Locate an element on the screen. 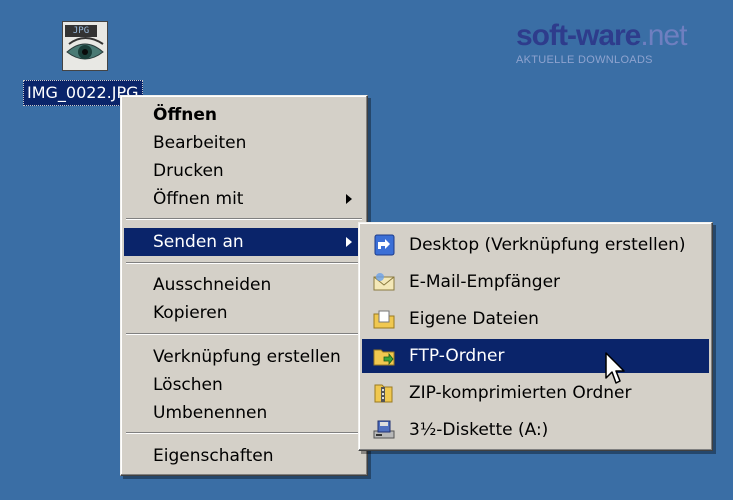 This screenshot has width=733, height=500. menu-item-properties: Eigenschaften is located at coordinates (244, 456).